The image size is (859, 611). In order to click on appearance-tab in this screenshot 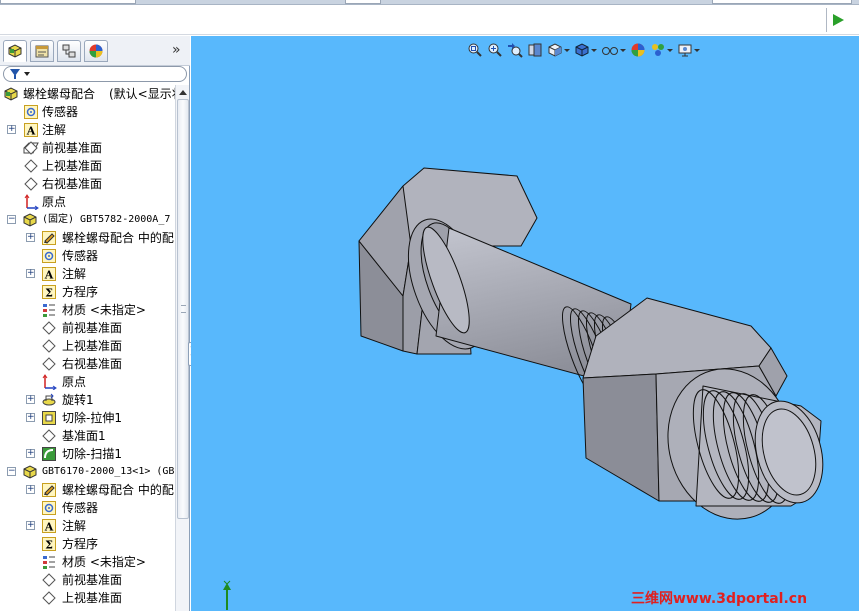, I will do `click(96, 51)`.